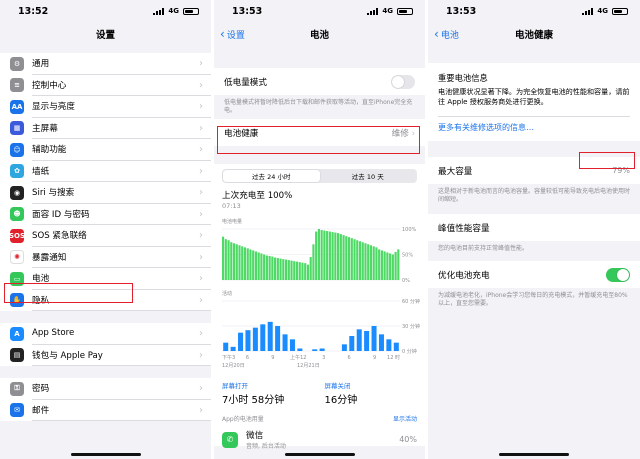 This screenshot has height=459, width=640. What do you see at coordinates (319, 436) in the screenshot?
I see `app-usage-row: ✆ 微信 音频, 后台活动 40%` at bounding box center [319, 436].